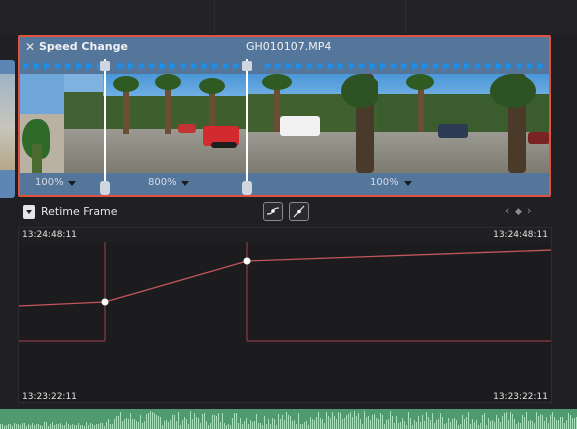 Image resolution: width=577 pixels, height=429 pixels. I want to click on previous-keyframe-button: ‹, so click(507, 211).